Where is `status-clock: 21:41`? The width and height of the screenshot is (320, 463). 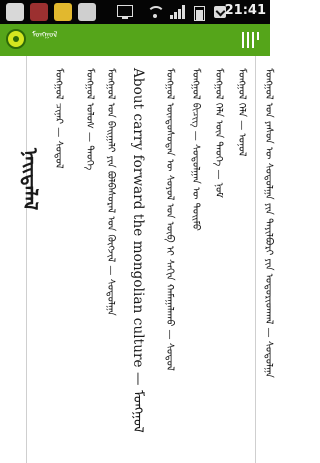
status-clock: 21:41 is located at coordinates (245, 10).